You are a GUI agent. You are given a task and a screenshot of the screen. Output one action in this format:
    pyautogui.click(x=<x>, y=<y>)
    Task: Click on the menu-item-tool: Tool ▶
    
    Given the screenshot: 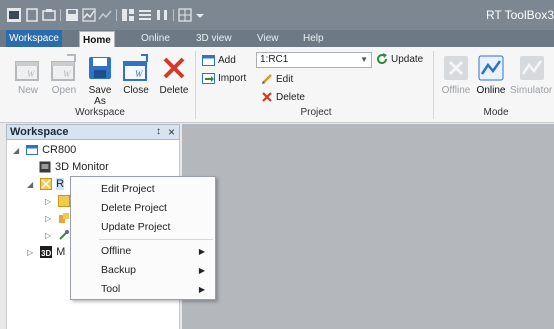 What is the action you would take?
    pyautogui.click(x=143, y=289)
    